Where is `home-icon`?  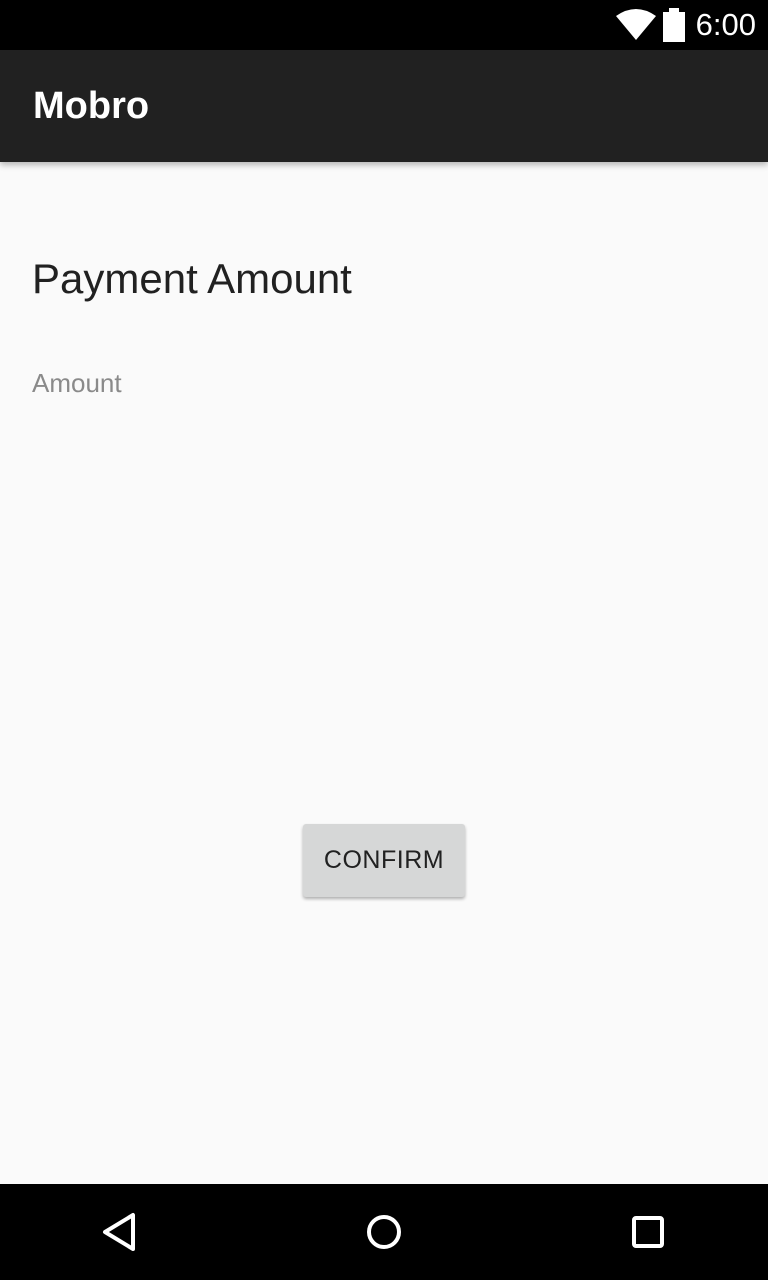
home-icon is located at coordinates (384, 1232).